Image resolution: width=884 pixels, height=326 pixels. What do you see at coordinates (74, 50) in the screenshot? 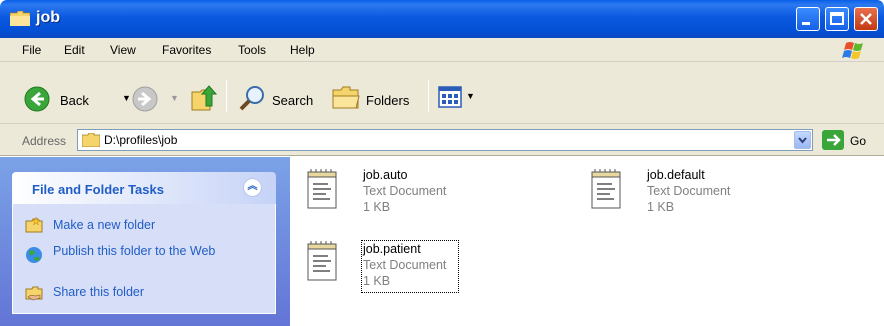
I see `menu-edit: Edit` at bounding box center [74, 50].